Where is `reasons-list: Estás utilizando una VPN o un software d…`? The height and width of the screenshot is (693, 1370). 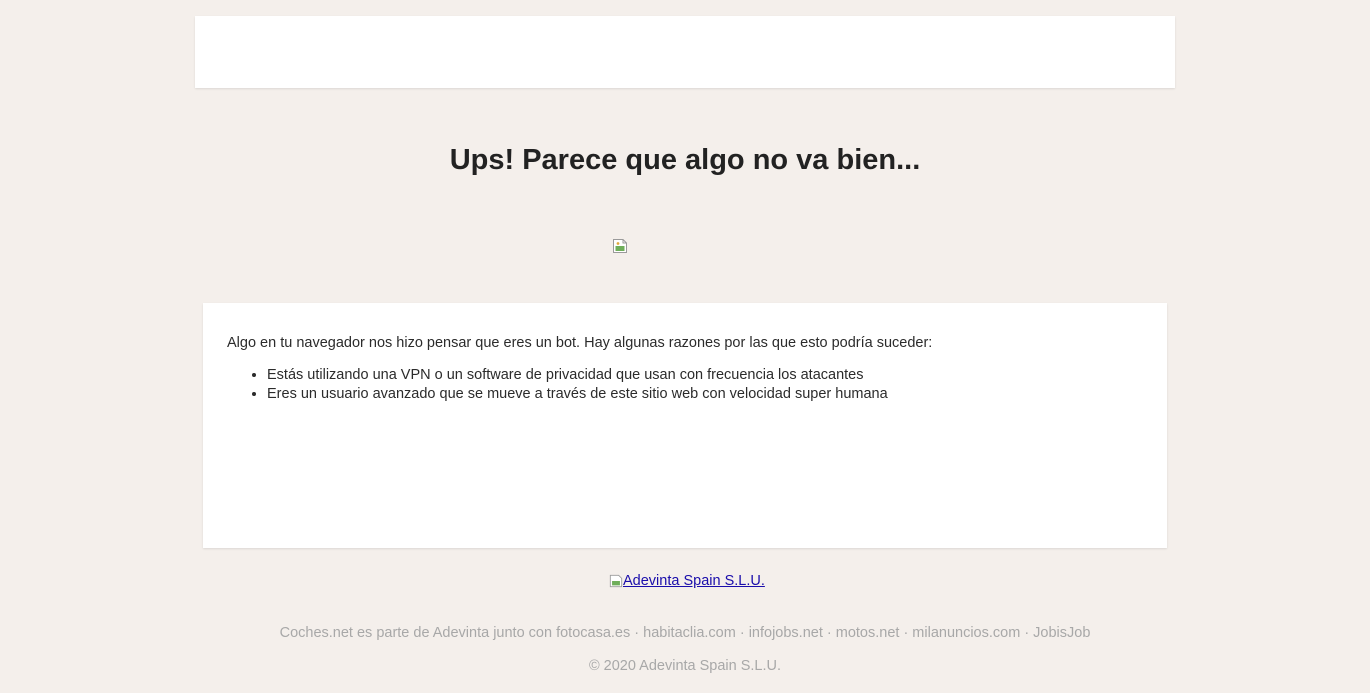 reasons-list: Estás utilizando una VPN o un software d… is located at coordinates (557, 385).